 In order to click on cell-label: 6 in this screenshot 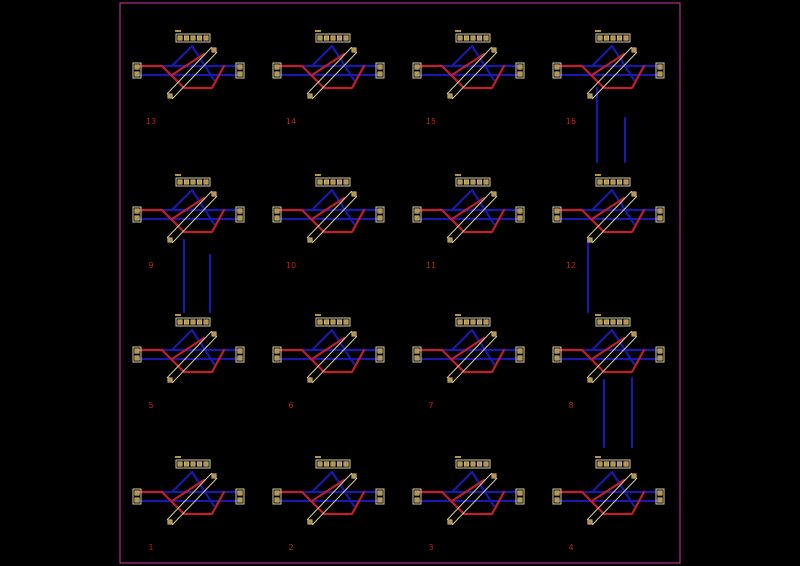, I will do `click(290, 405)`.